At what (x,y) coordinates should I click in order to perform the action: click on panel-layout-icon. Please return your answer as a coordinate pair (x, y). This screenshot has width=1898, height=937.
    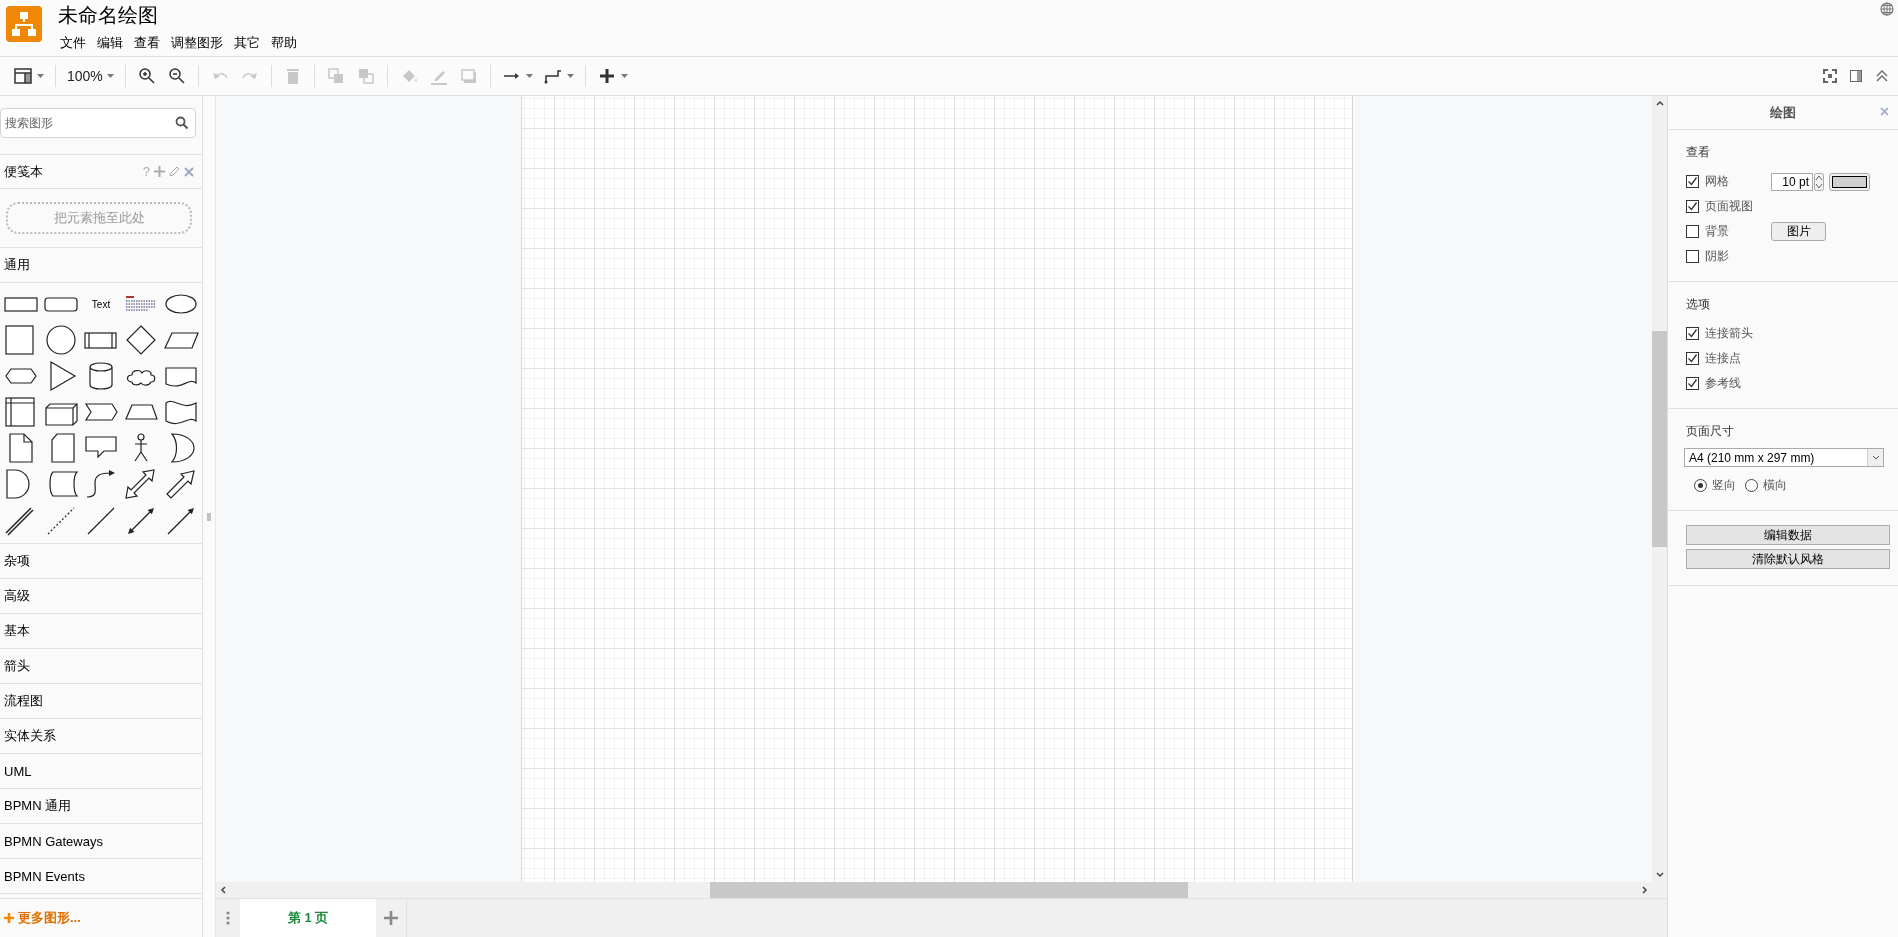
    Looking at the image, I should click on (23, 76).